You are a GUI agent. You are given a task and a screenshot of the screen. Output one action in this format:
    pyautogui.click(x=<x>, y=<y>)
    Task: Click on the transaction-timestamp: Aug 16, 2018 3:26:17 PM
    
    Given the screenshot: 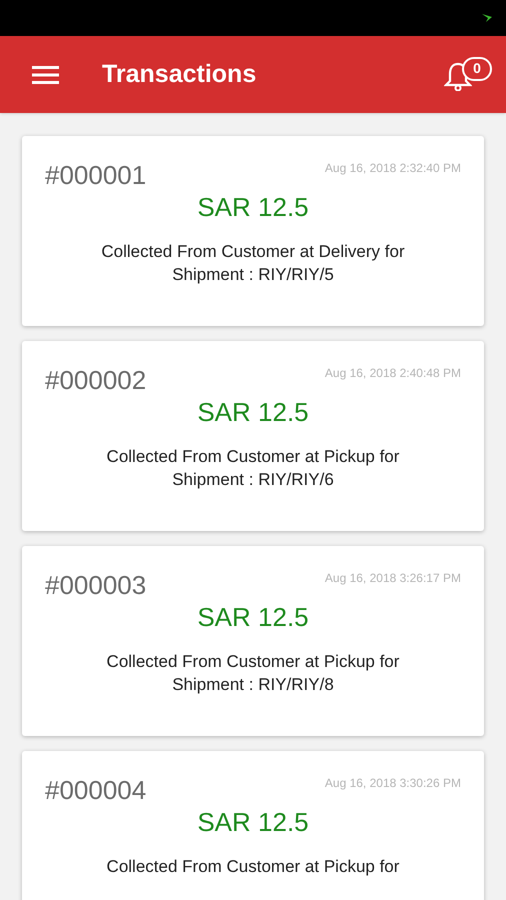 What is the action you would take?
    pyautogui.click(x=392, y=578)
    